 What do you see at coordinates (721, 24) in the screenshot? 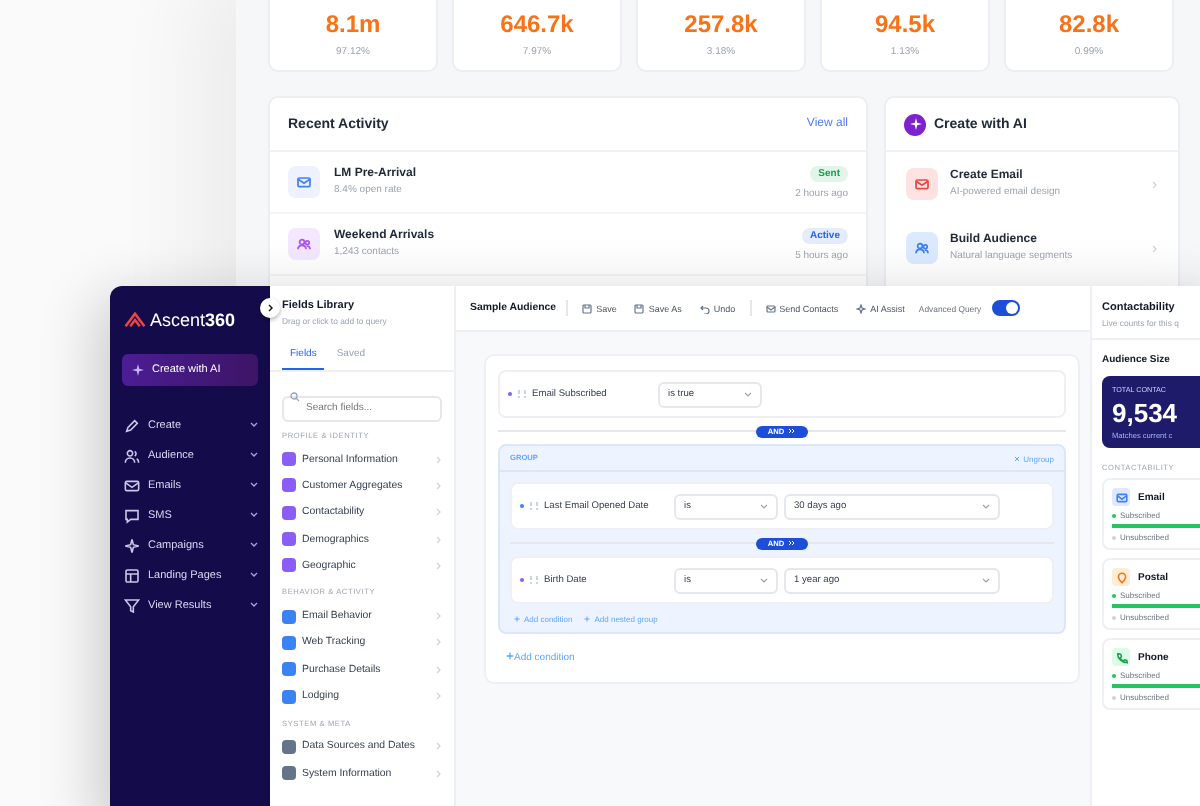
I see `stat-value: 257.8k` at bounding box center [721, 24].